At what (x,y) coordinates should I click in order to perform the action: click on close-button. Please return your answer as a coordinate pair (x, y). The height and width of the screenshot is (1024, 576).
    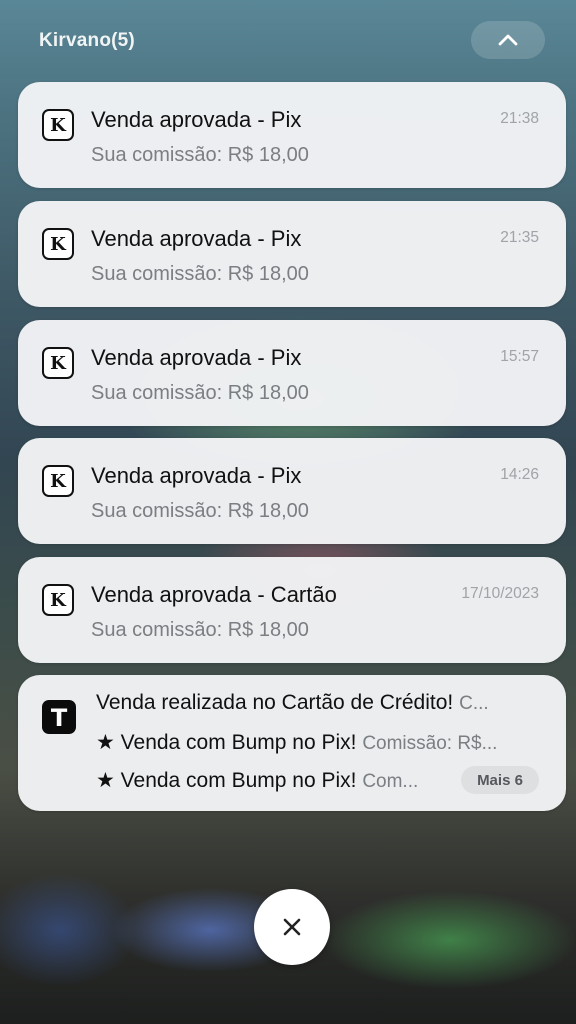
    Looking at the image, I should click on (292, 927).